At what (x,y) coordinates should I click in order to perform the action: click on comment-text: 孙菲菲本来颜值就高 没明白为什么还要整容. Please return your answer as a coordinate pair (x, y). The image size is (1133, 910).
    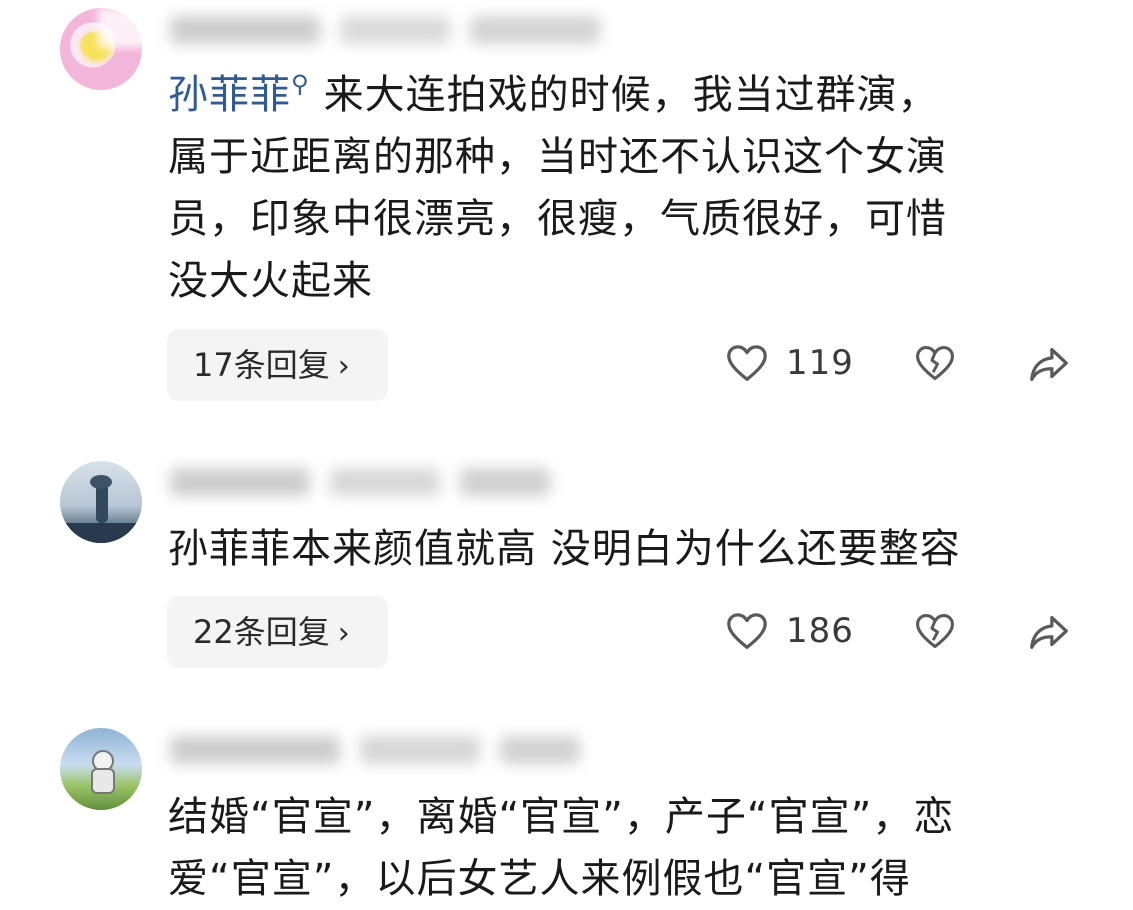
    Looking at the image, I should click on (620, 549).